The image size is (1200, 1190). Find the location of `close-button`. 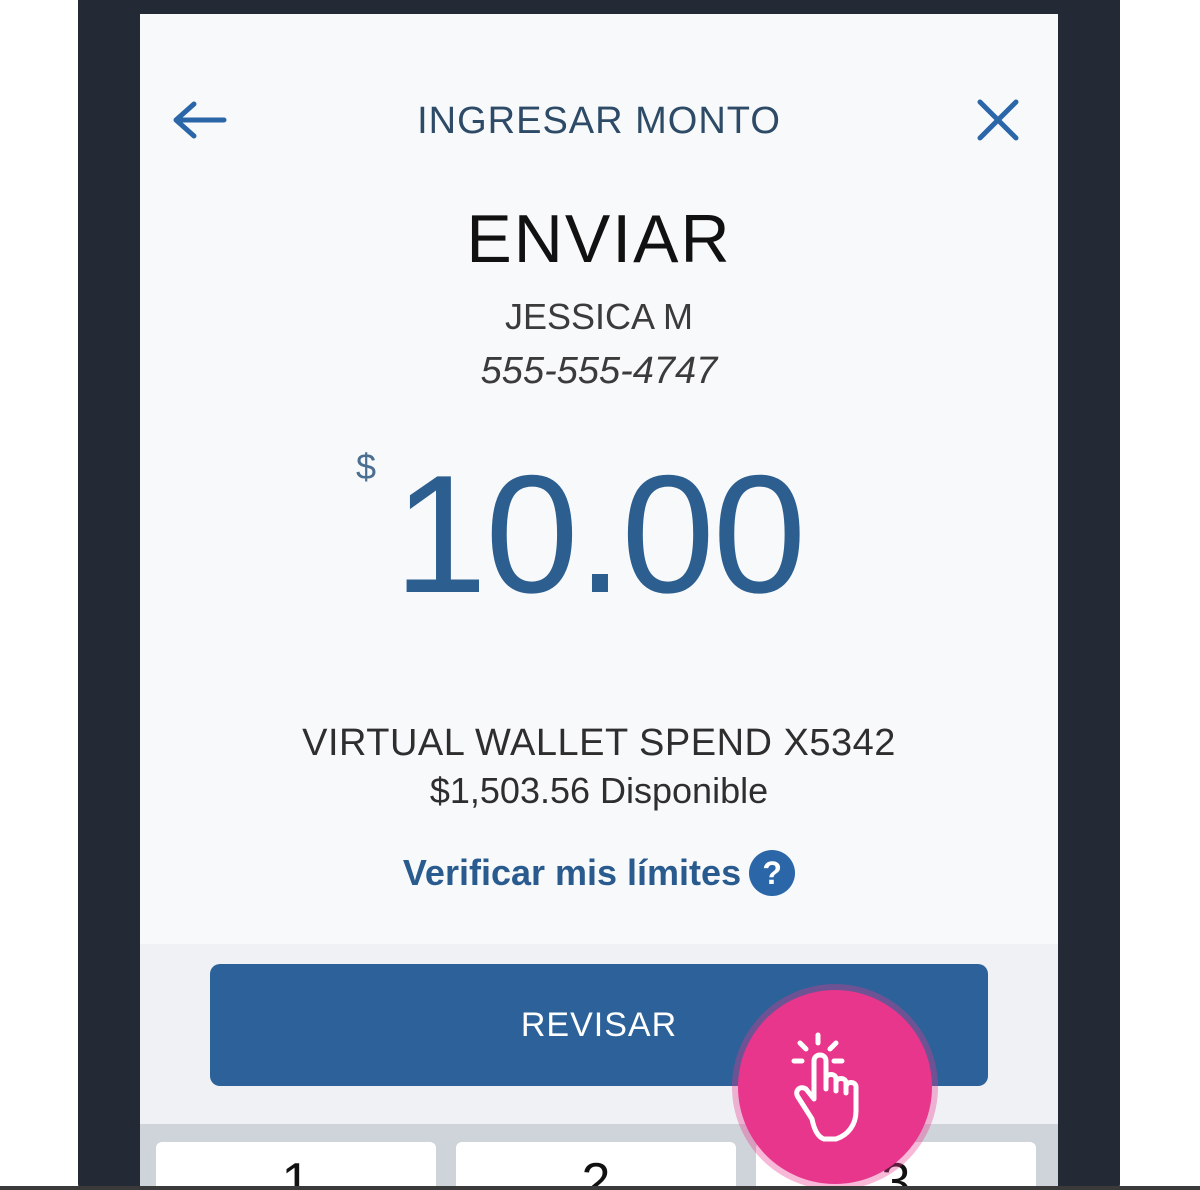

close-button is located at coordinates (998, 120).